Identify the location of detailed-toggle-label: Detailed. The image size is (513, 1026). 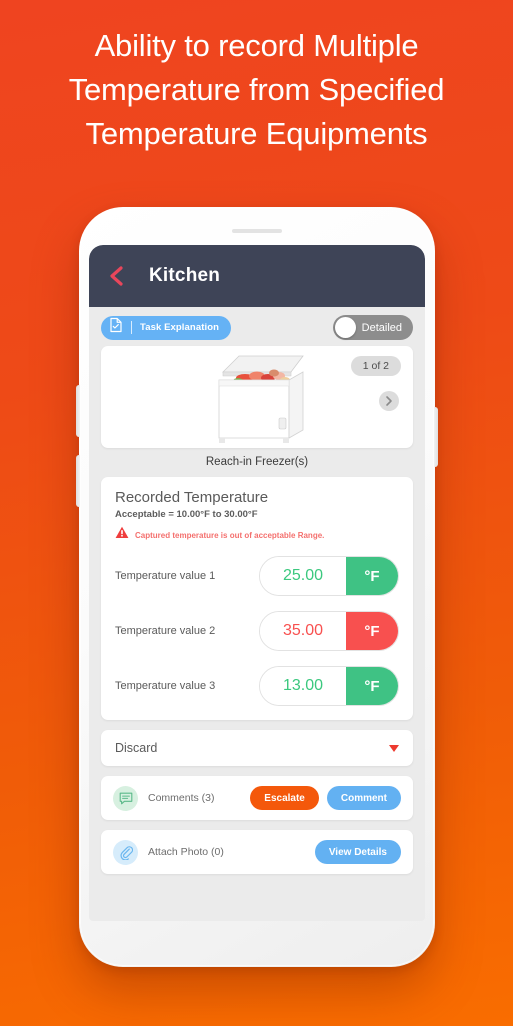
(381, 327).